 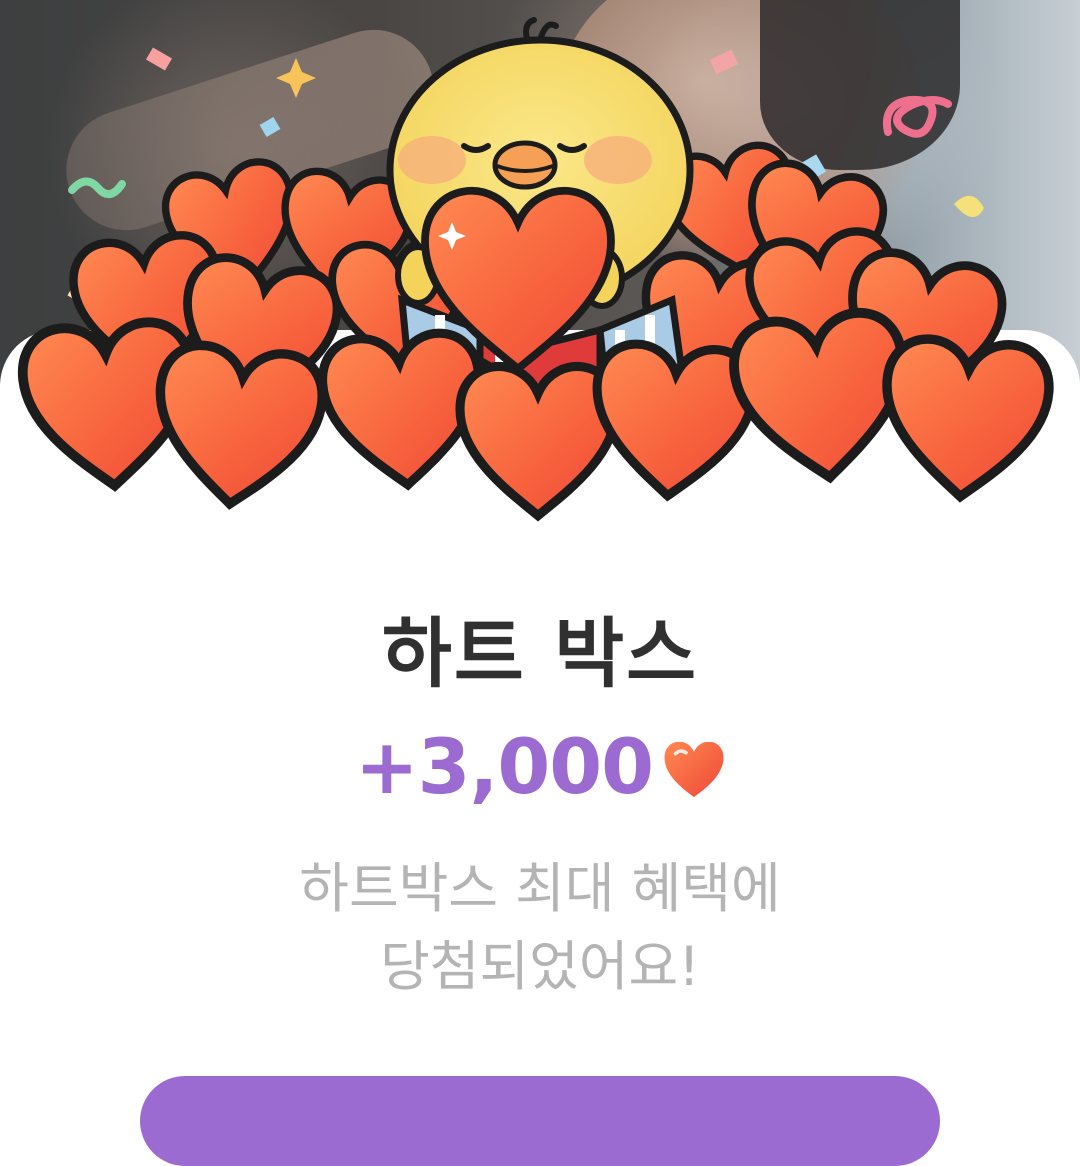 I want to click on reward-message: 하트박스 최대 혜택에 당첨되었어요!, so click(x=540, y=928).